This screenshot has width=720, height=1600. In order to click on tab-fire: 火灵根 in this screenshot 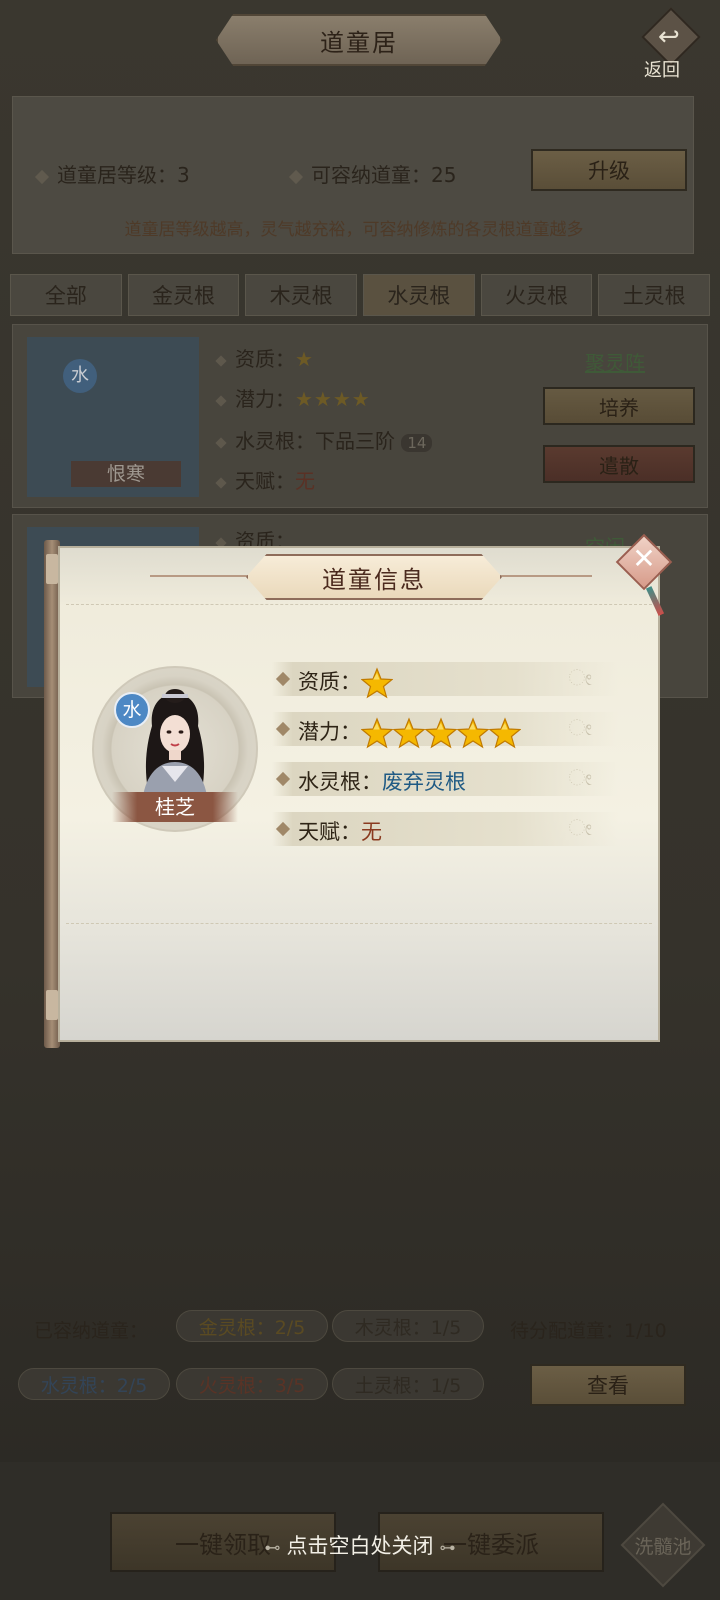, I will do `click(536, 295)`.